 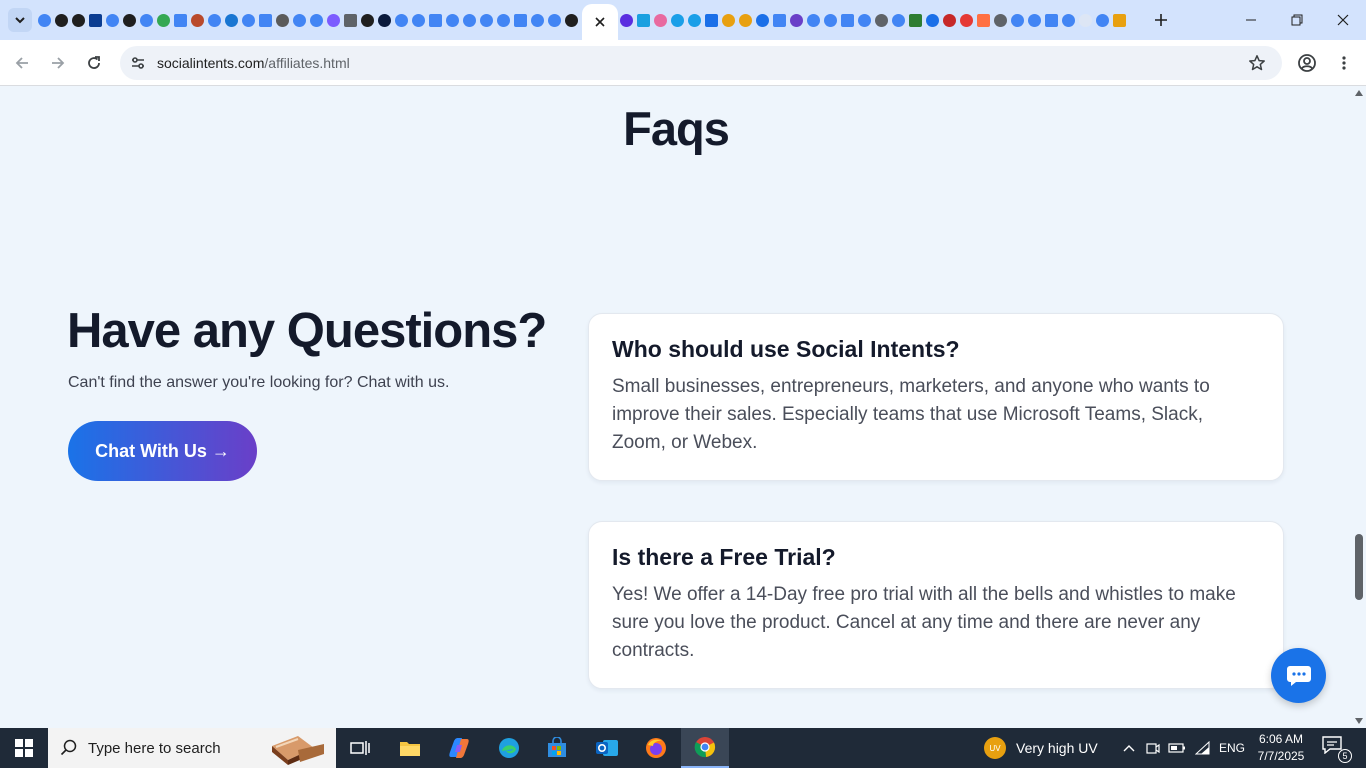 What do you see at coordinates (1298, 675) in the screenshot?
I see `chat-widget-button` at bounding box center [1298, 675].